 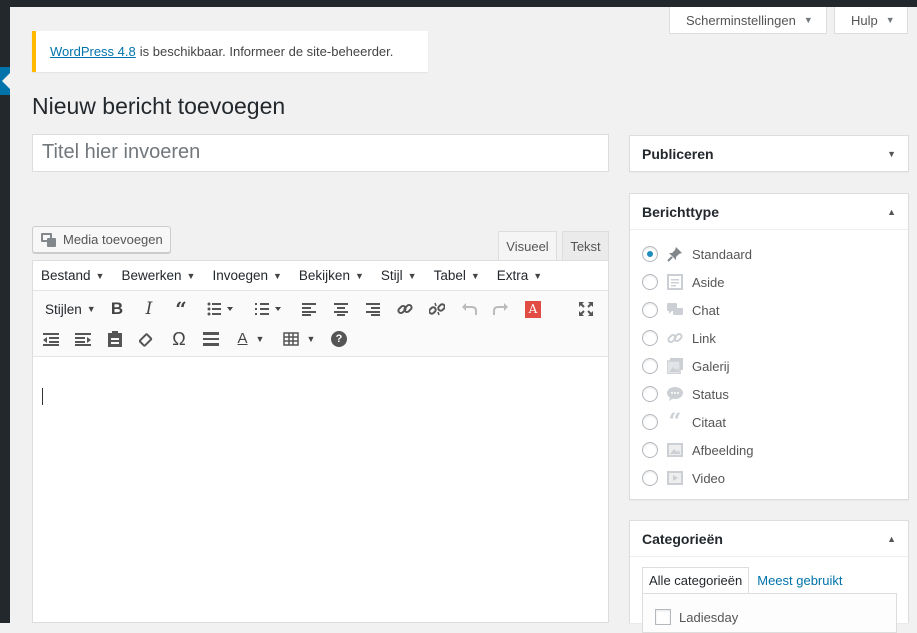 I want to click on menu-edit-label: Bewerken, so click(x=151, y=275).